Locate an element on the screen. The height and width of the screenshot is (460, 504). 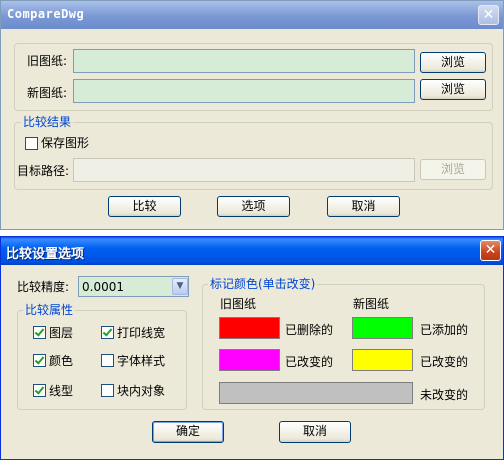
linetype-label: 线型 is located at coordinates (61, 391).